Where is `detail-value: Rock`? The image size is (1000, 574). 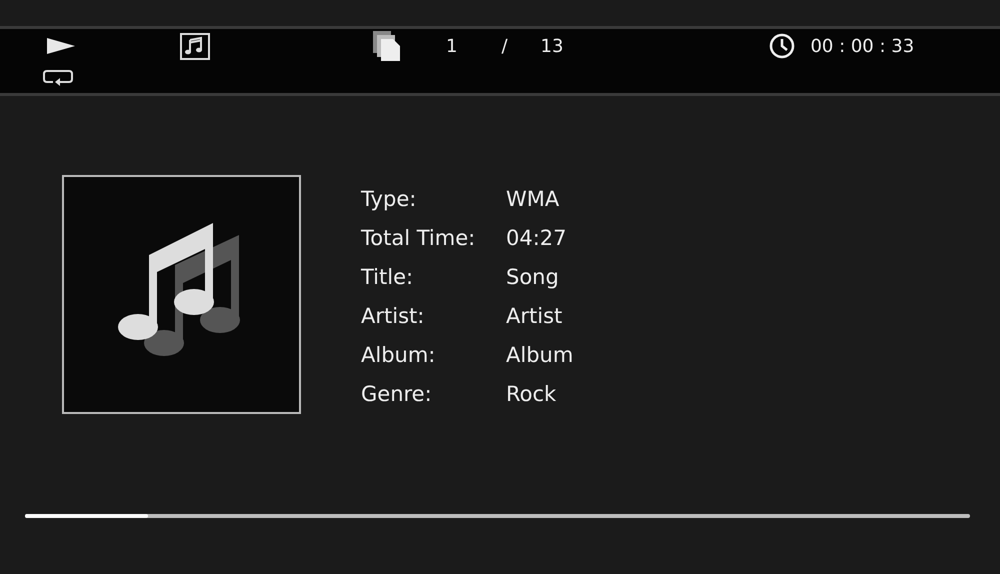 detail-value: Rock is located at coordinates (531, 394).